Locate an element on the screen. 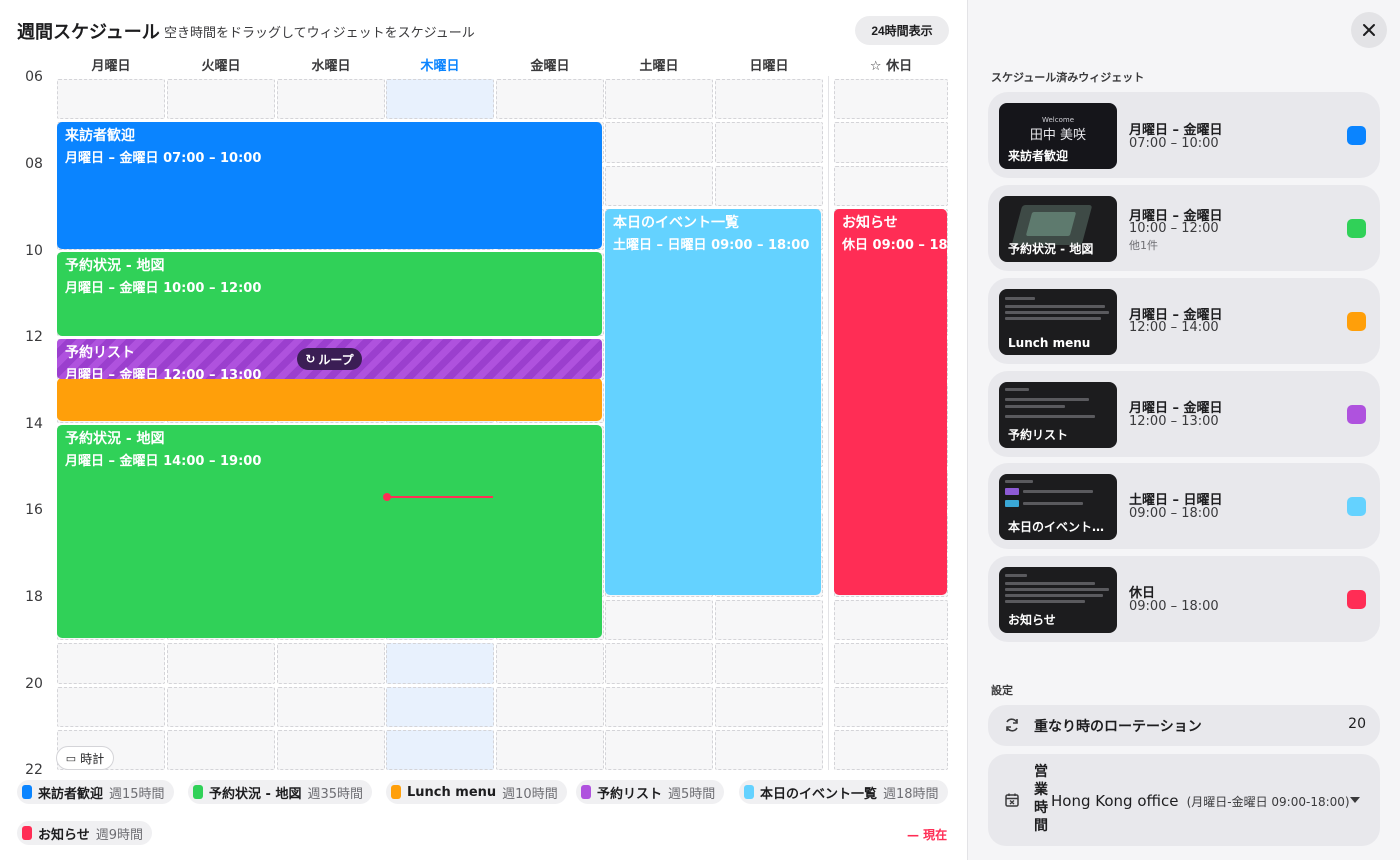 The image size is (1400, 860). legend-item: お知らせ 週9時間 is located at coordinates (85, 833).